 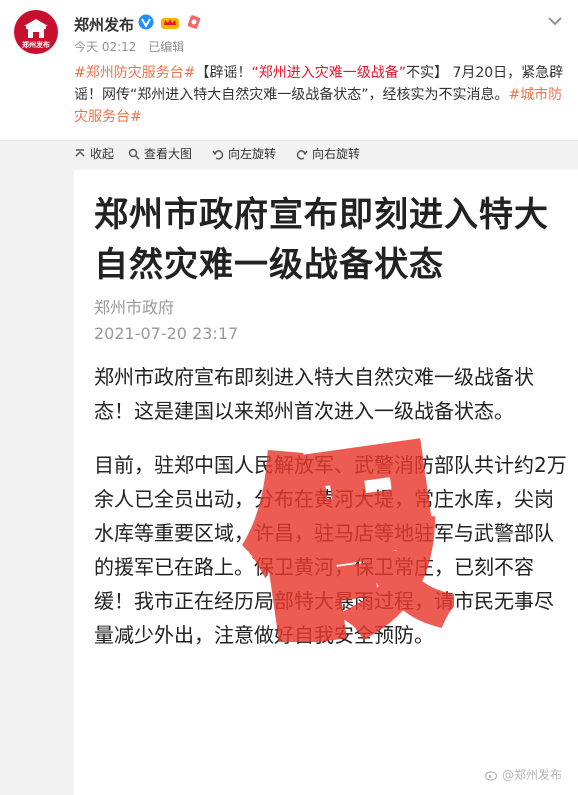 What do you see at coordinates (252, 154) in the screenshot?
I see `rotate-left-label: 向左旋转` at bounding box center [252, 154].